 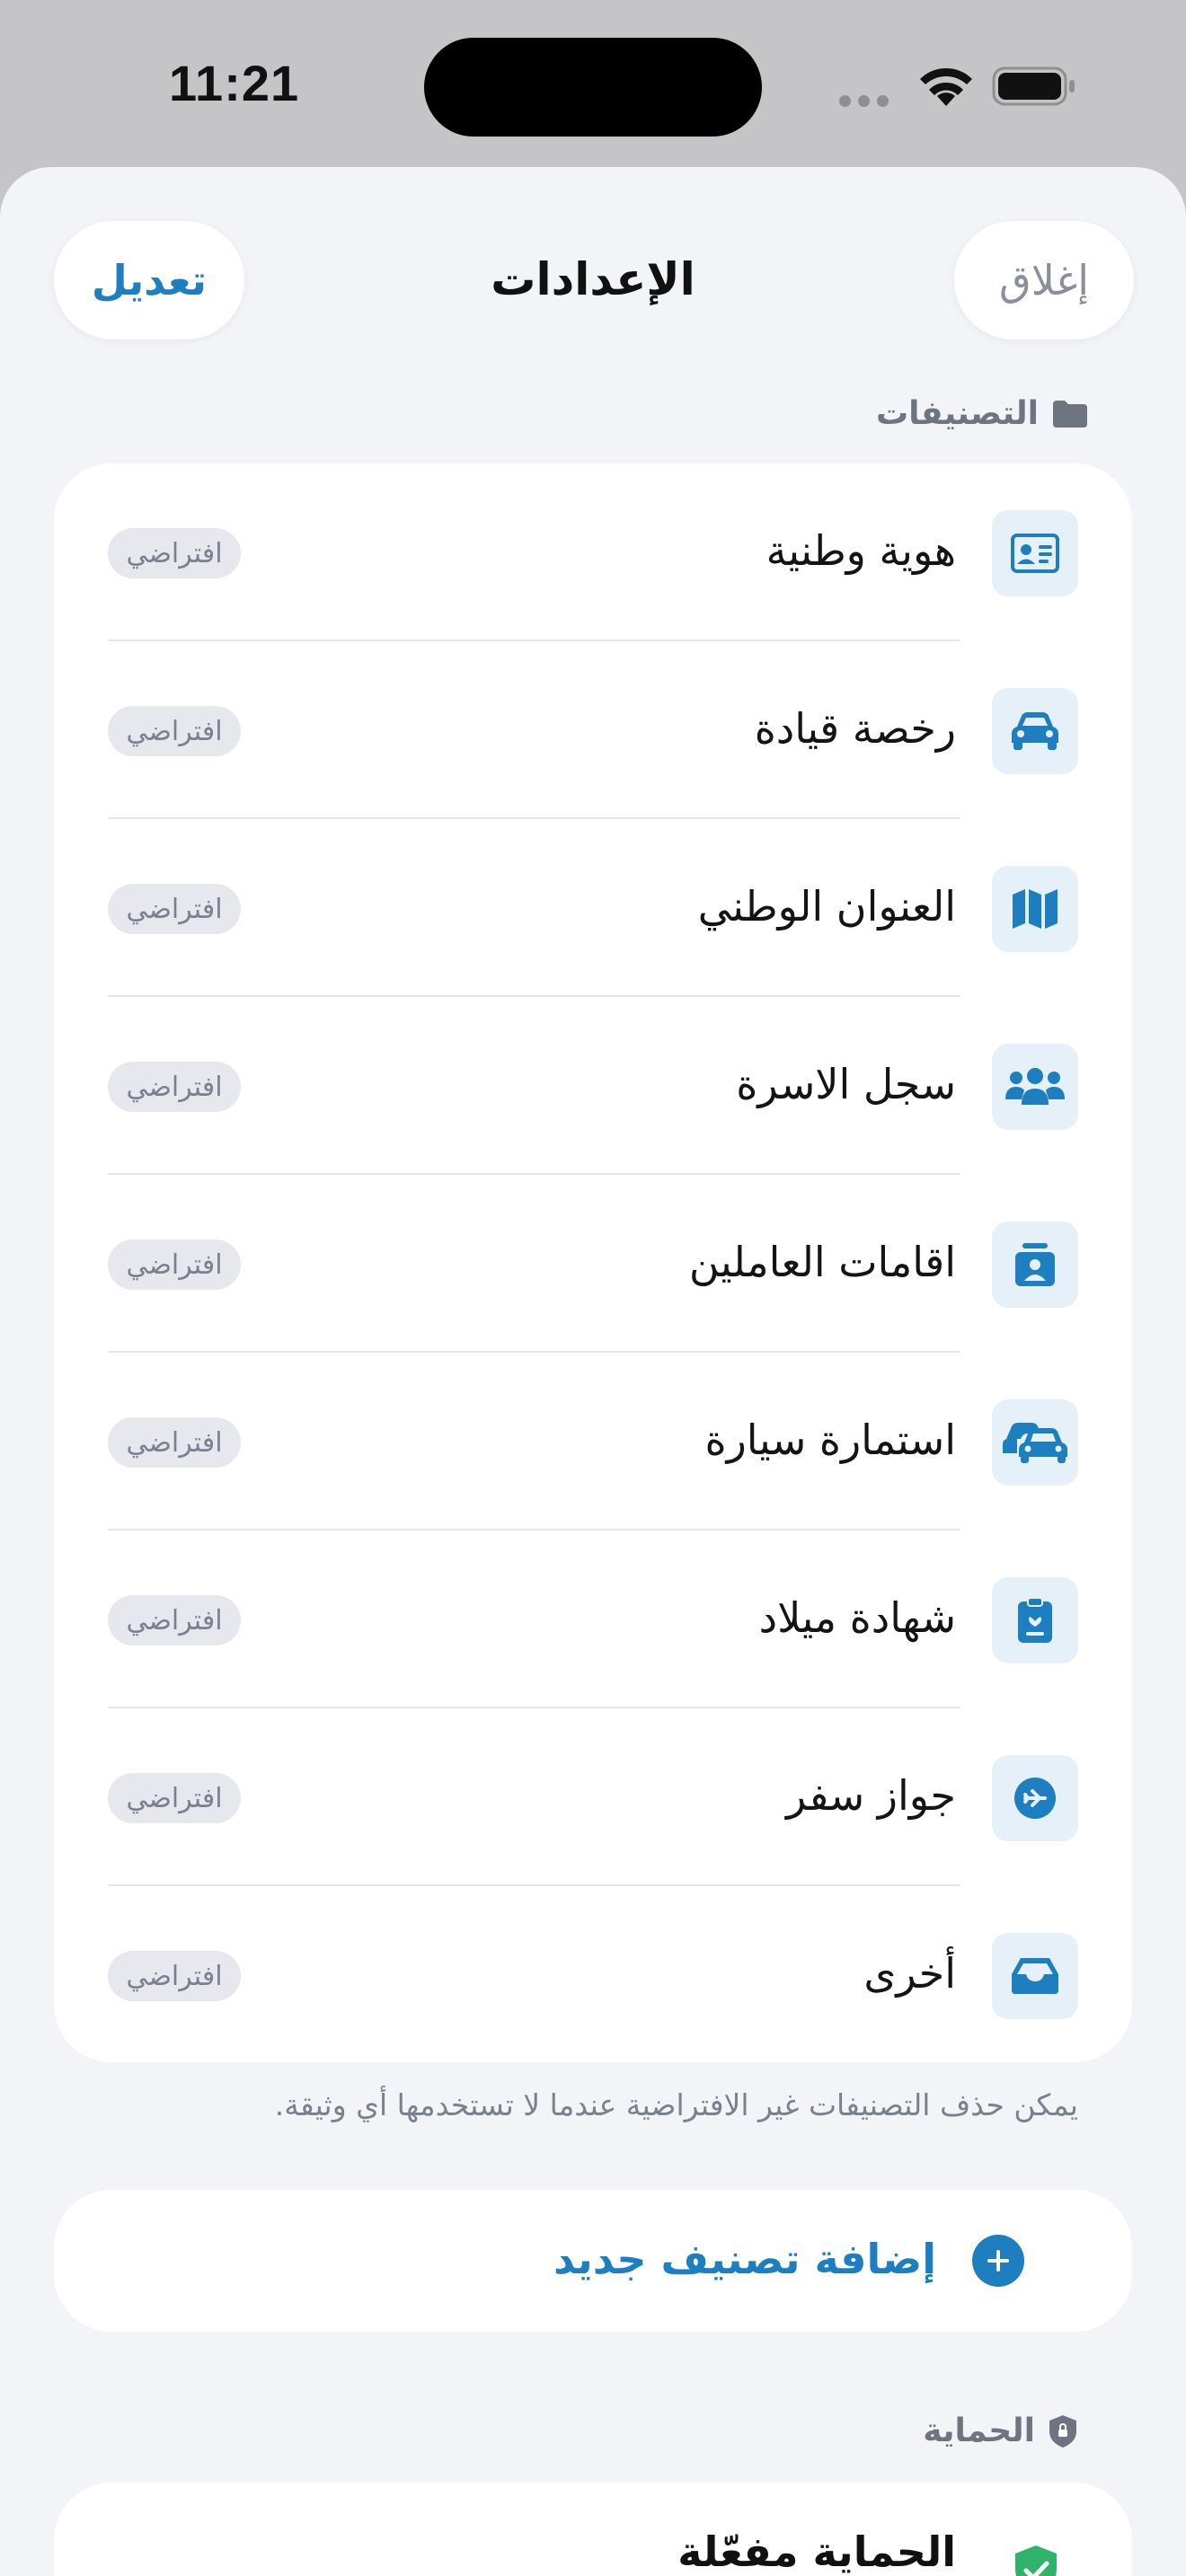 What do you see at coordinates (861, 550) in the screenshot?
I see `category-label: هوية وطنية` at bounding box center [861, 550].